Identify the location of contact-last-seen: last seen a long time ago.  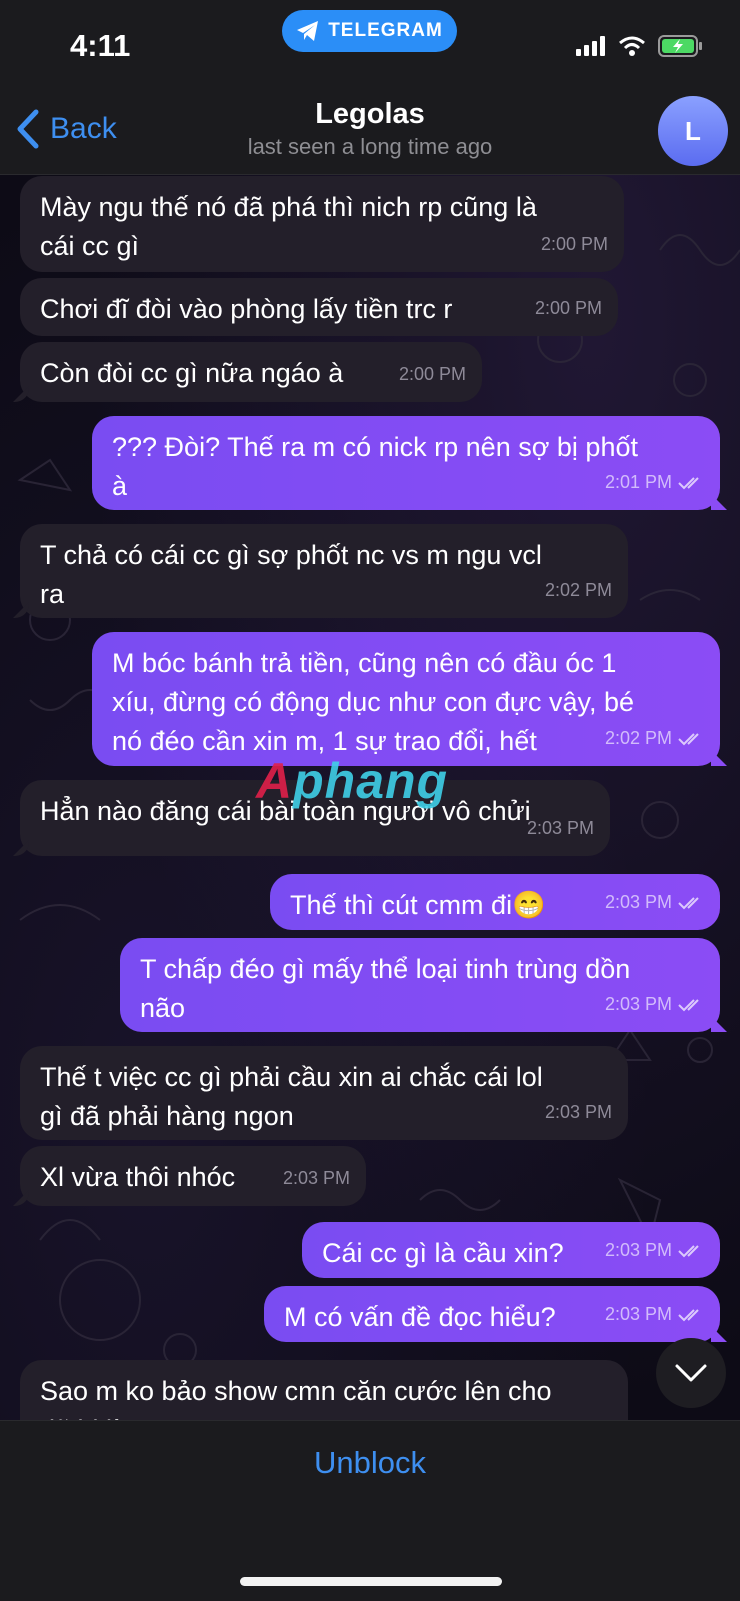
(370, 146).